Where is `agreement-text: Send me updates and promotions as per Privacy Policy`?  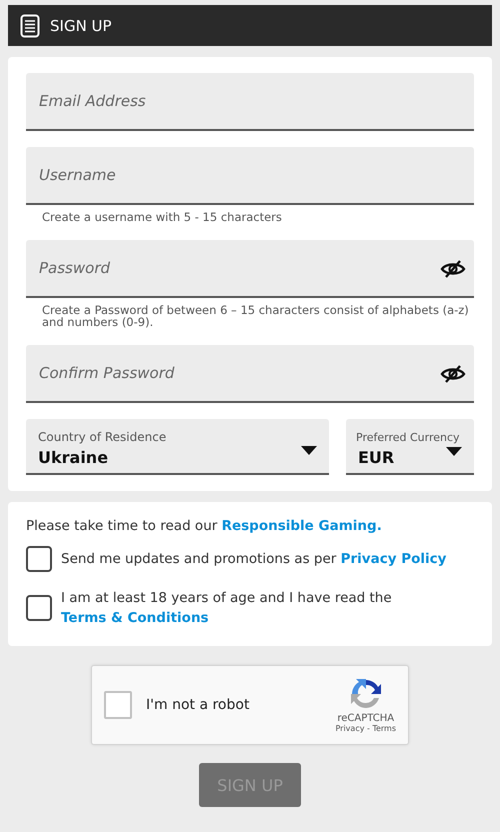 agreement-text: Send me updates and promotions as per Privacy Policy is located at coordinates (253, 559).